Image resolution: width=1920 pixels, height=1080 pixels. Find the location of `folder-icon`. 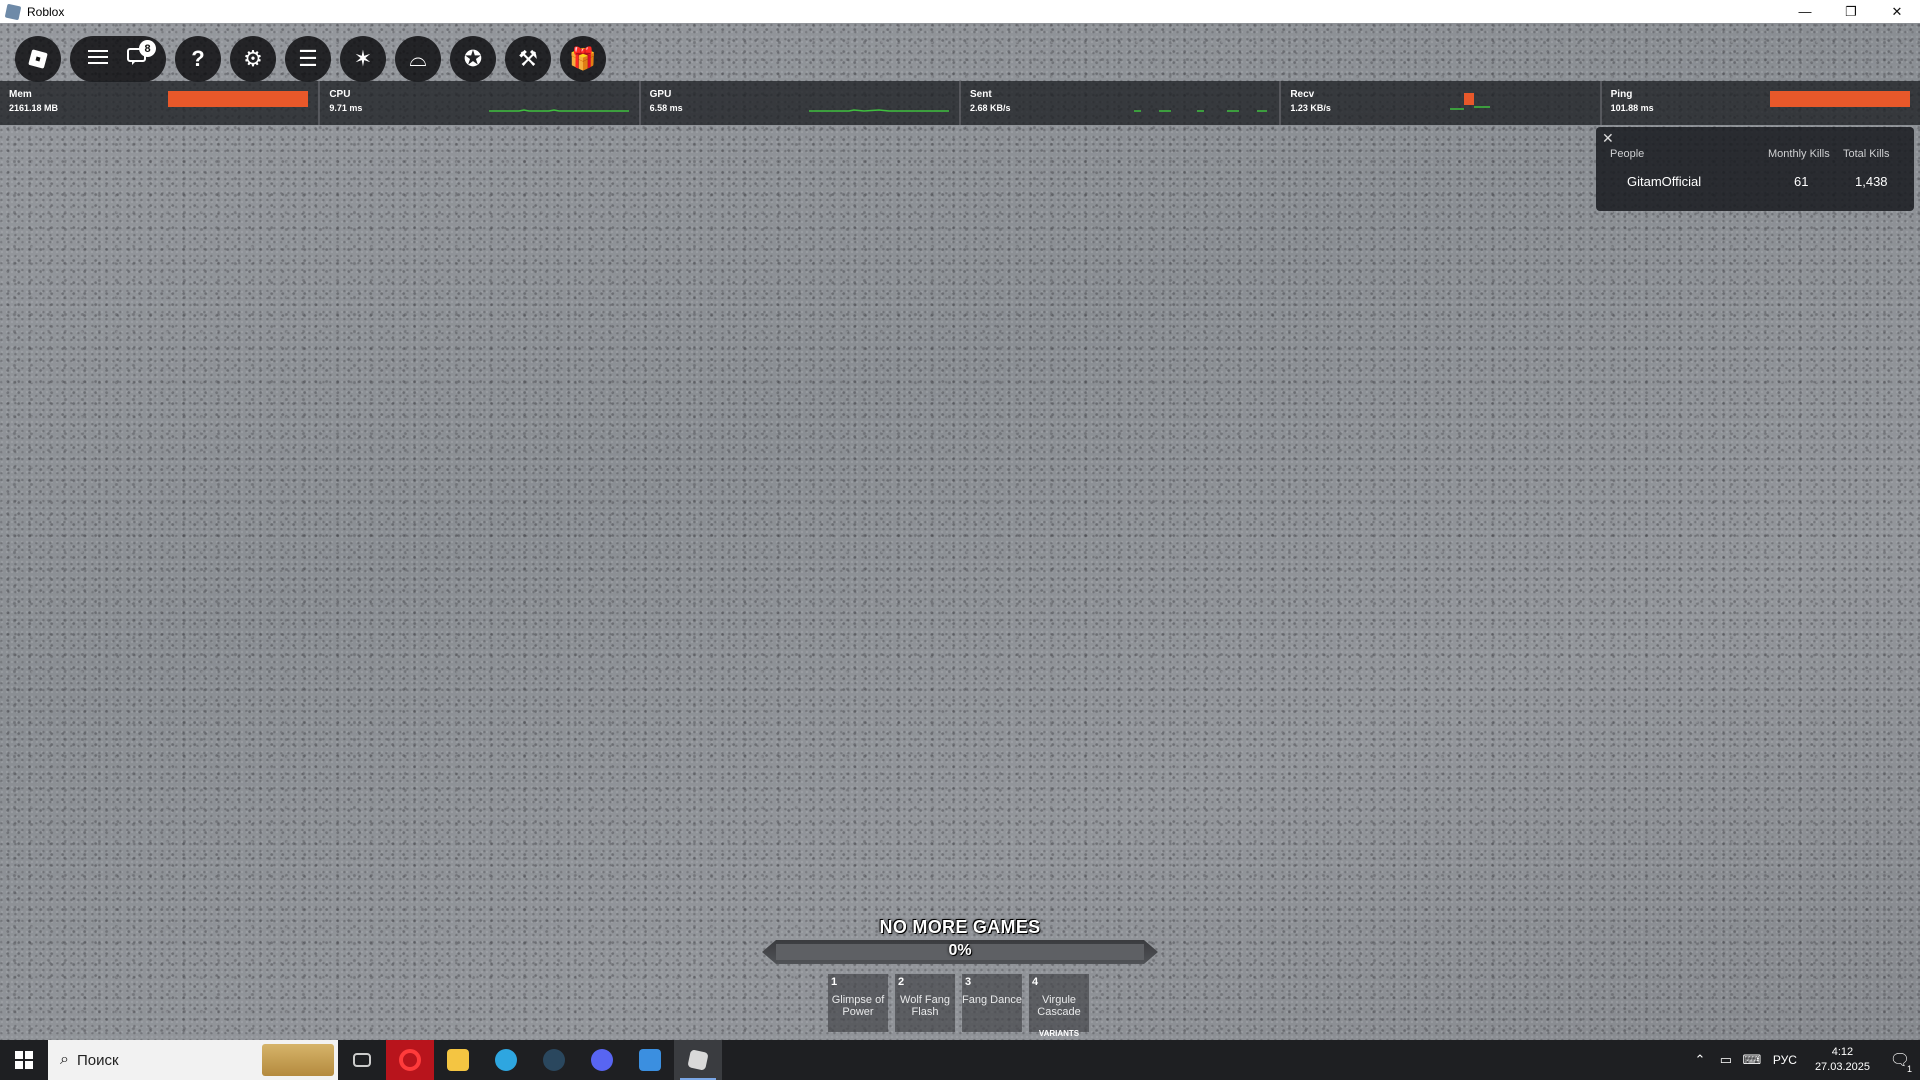

folder-icon is located at coordinates (458, 1060).